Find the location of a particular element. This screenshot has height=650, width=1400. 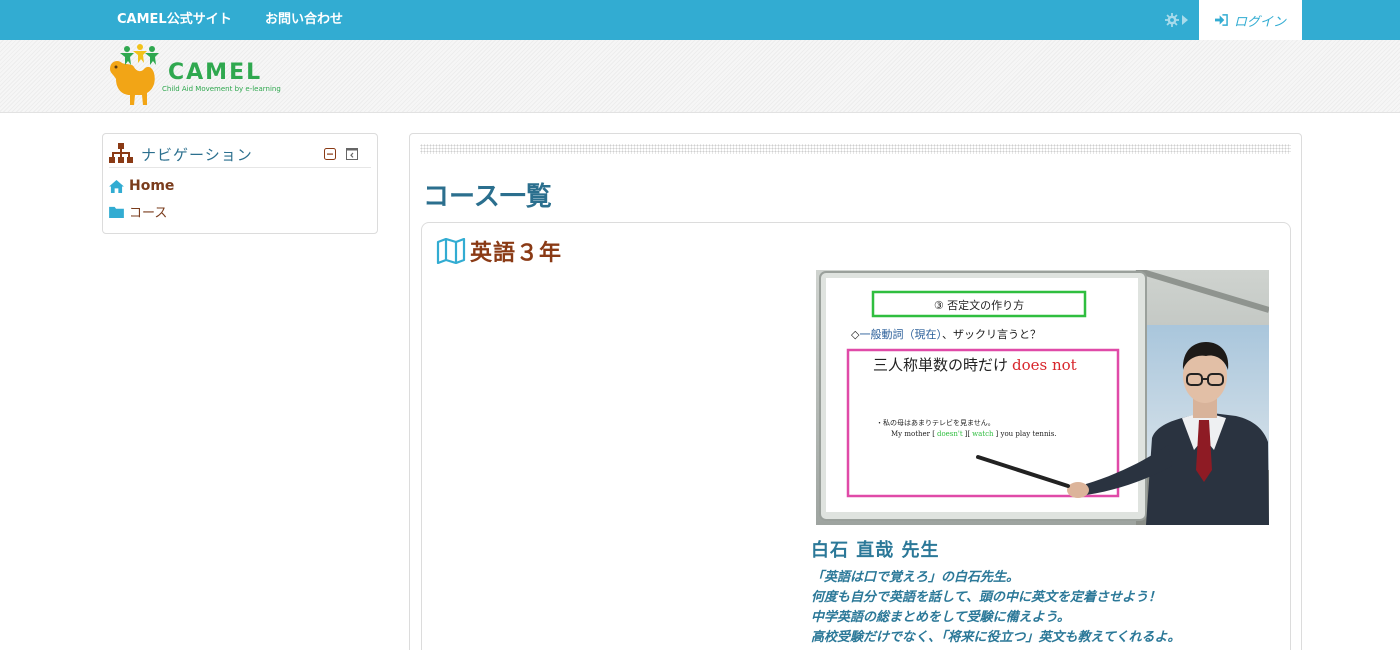

navigation-block-header: ナビゲーション is located at coordinates (240, 155).